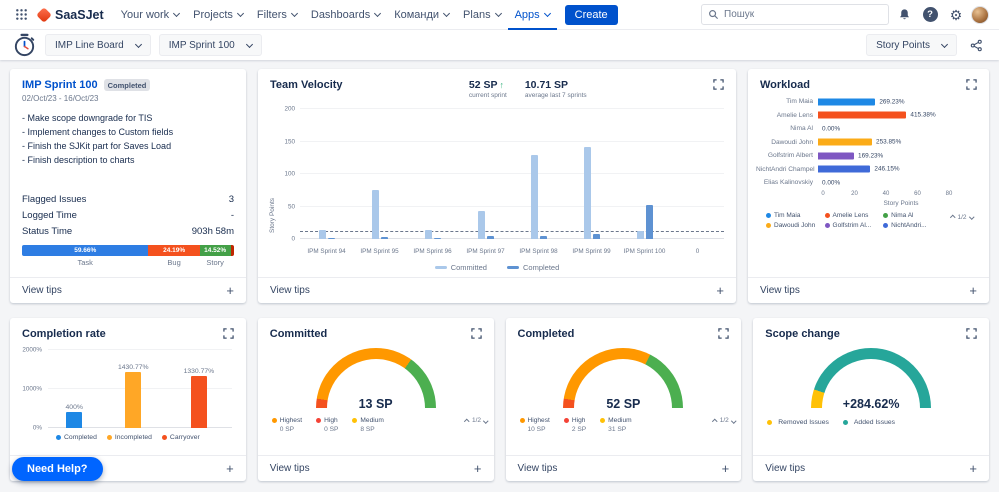  What do you see at coordinates (803, 14) in the screenshot?
I see `search-input` at bounding box center [803, 14].